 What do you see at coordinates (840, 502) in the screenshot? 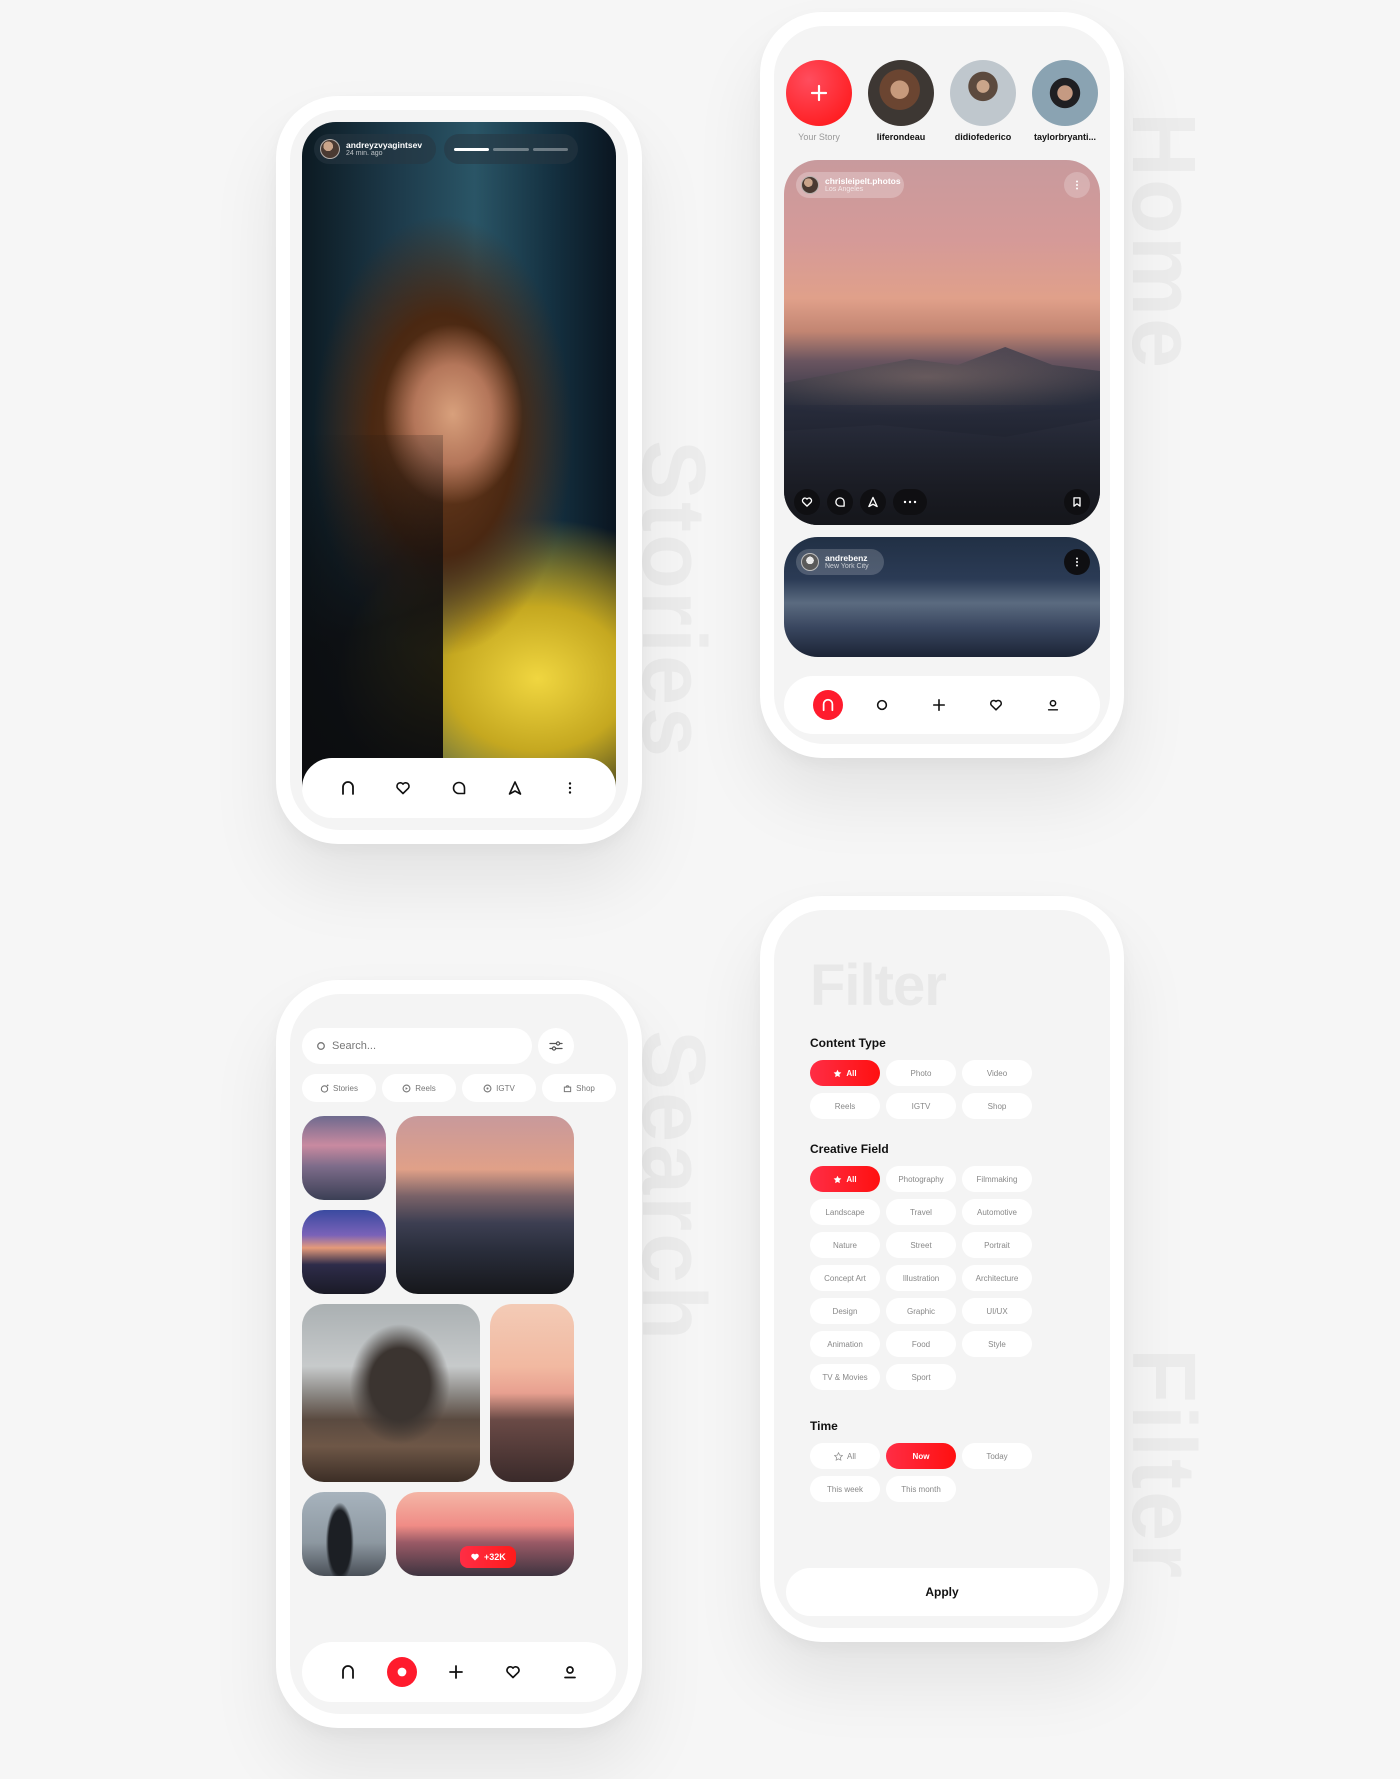
I see `comment-button` at bounding box center [840, 502].